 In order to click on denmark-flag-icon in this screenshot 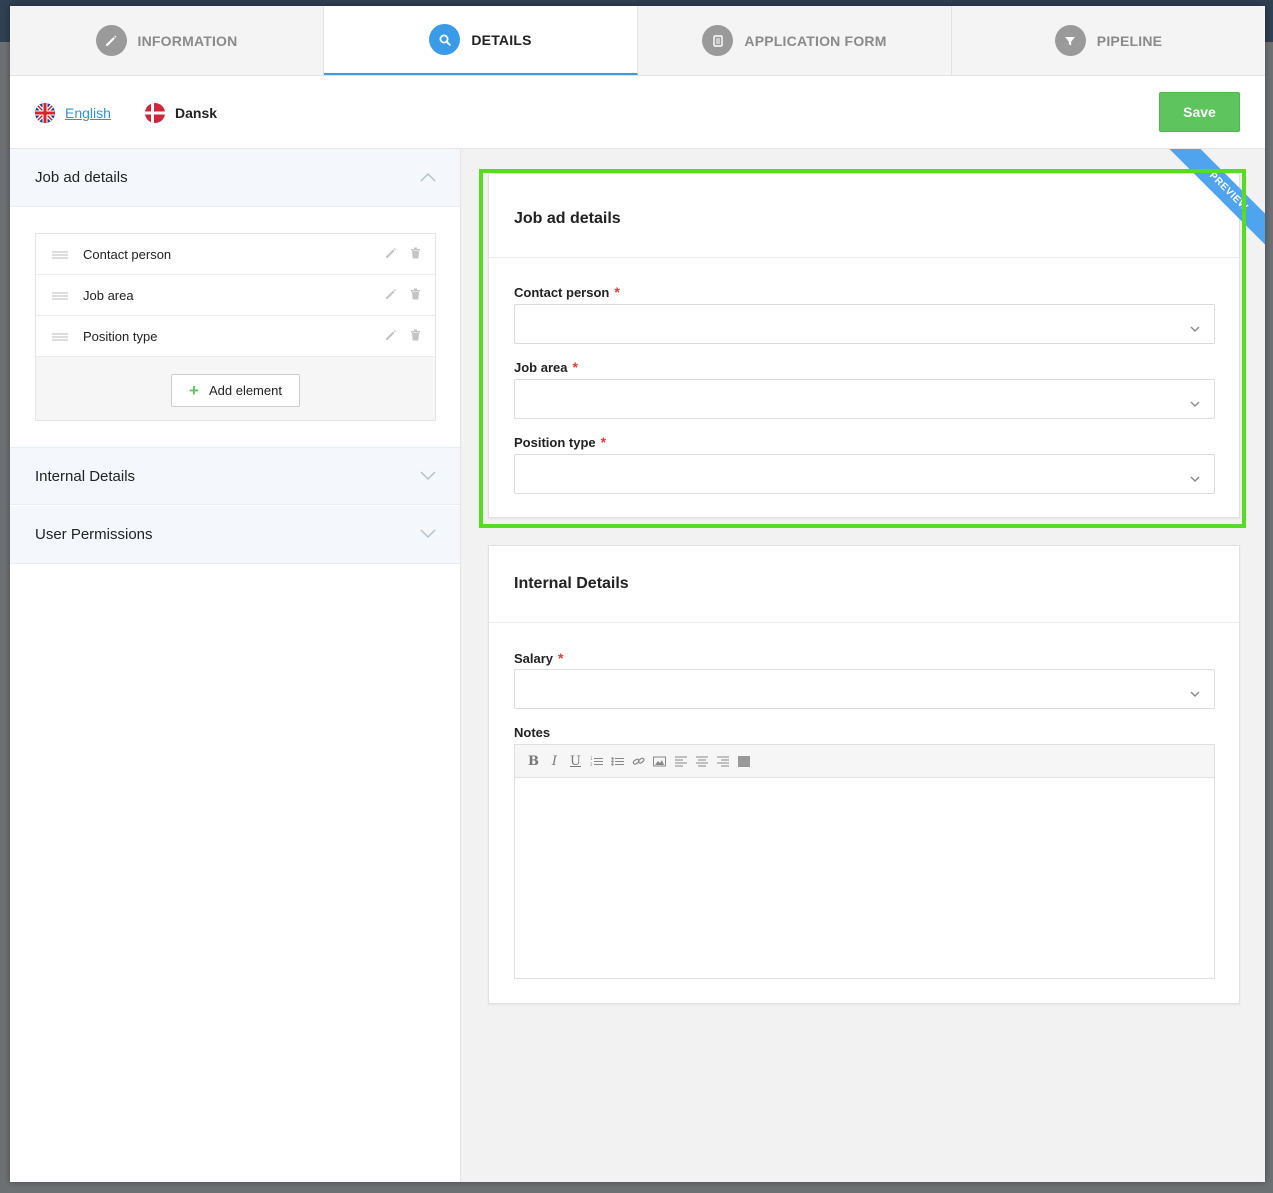, I will do `click(155, 113)`.